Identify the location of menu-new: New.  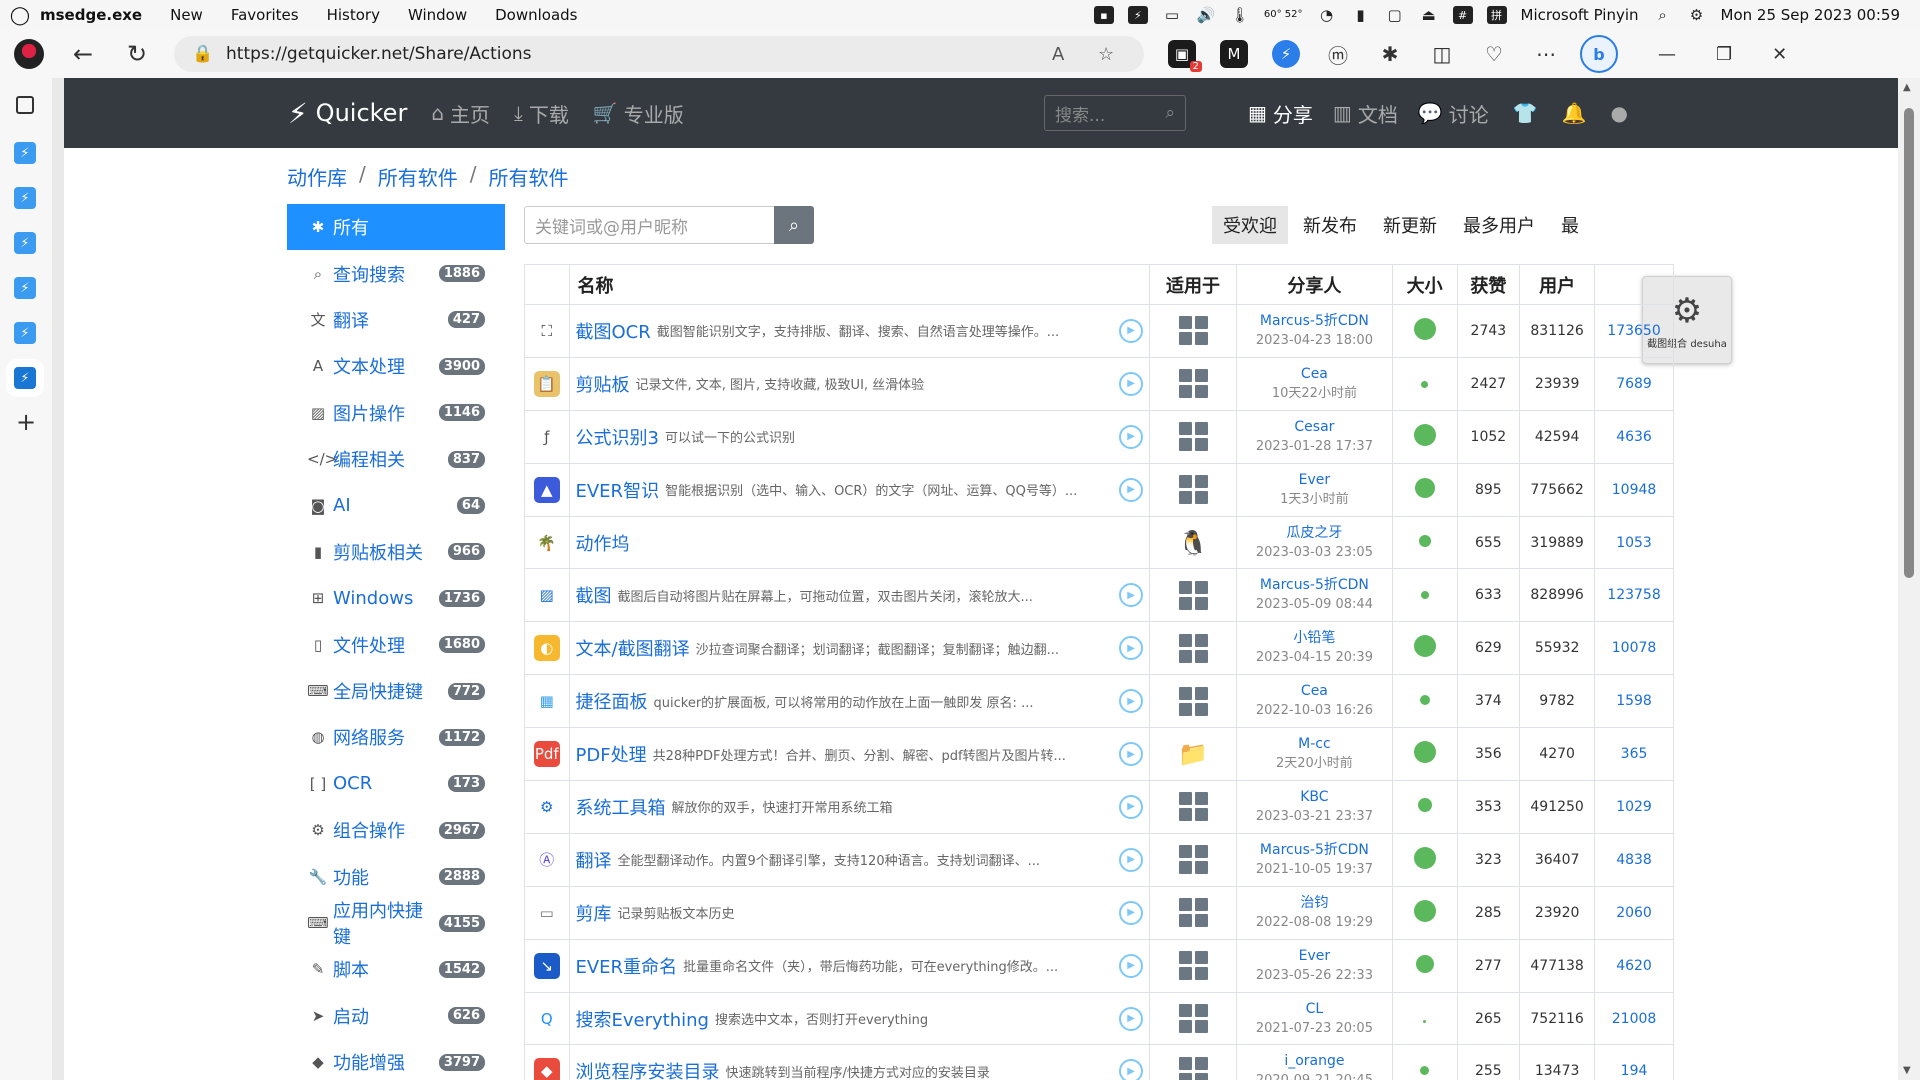
(186, 15).